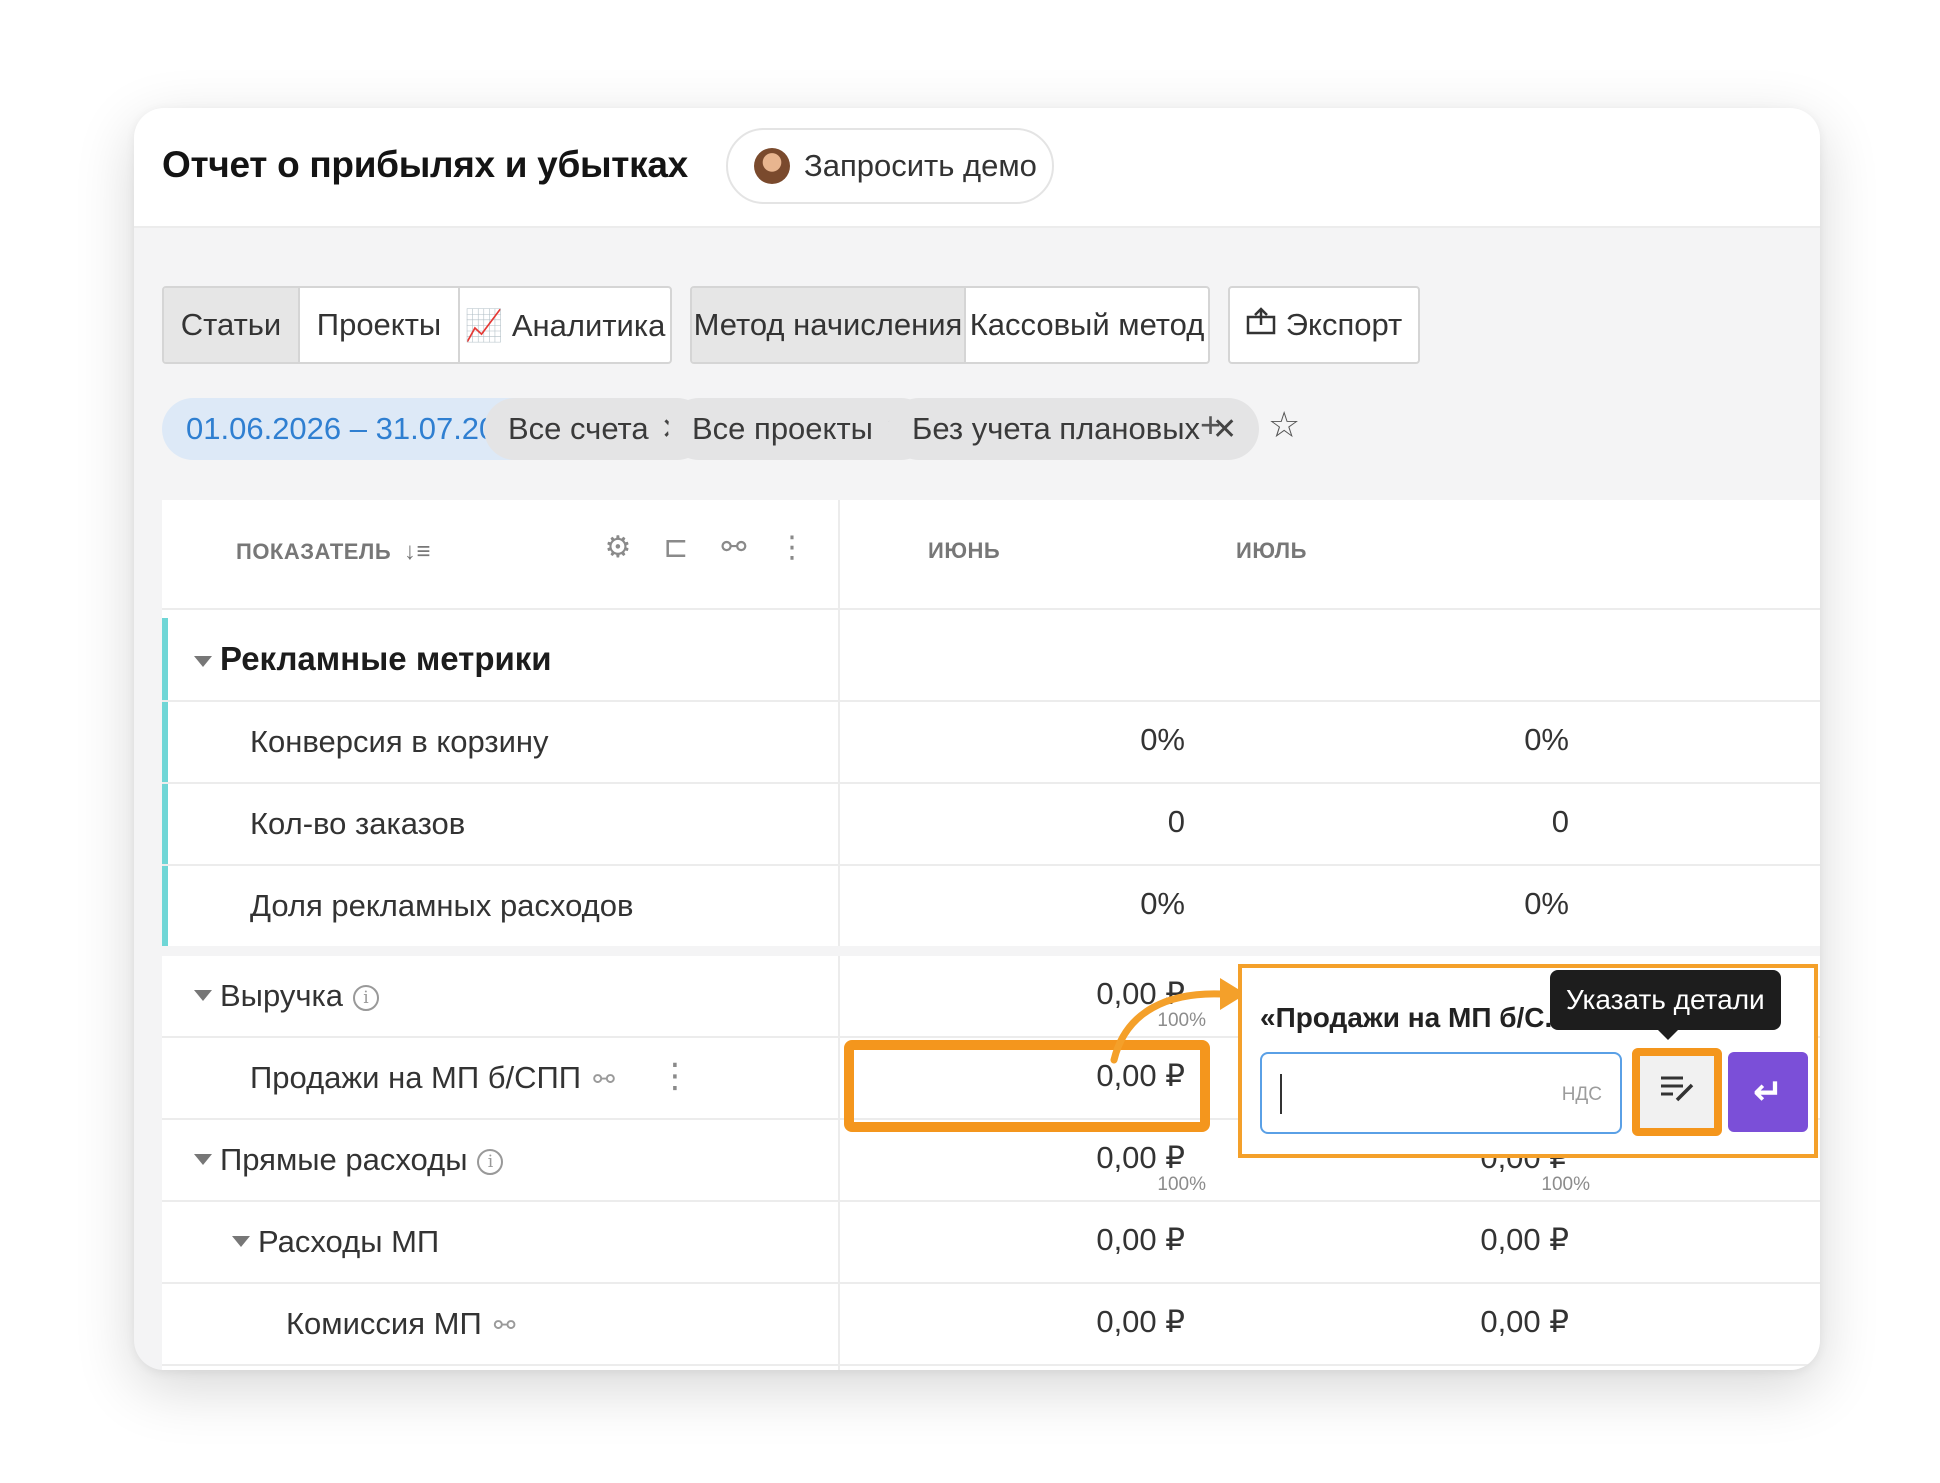  What do you see at coordinates (1271, 550) in the screenshot?
I see `column-july: ИЮЛЬ` at bounding box center [1271, 550].